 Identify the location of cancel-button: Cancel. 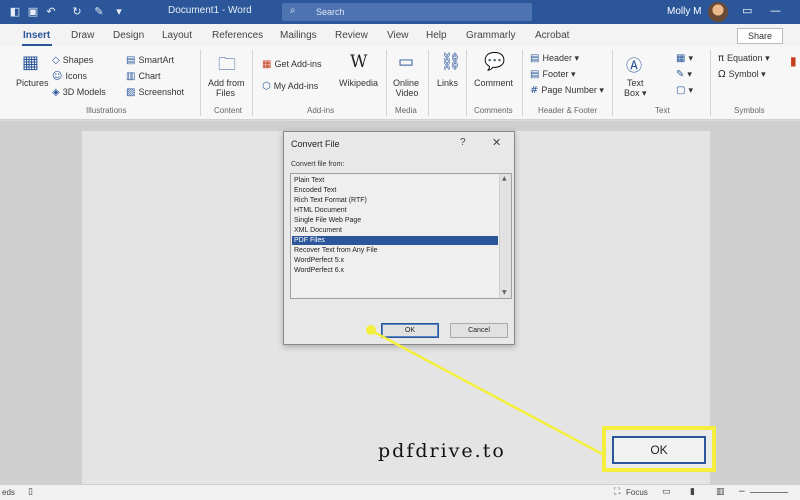
(479, 330).